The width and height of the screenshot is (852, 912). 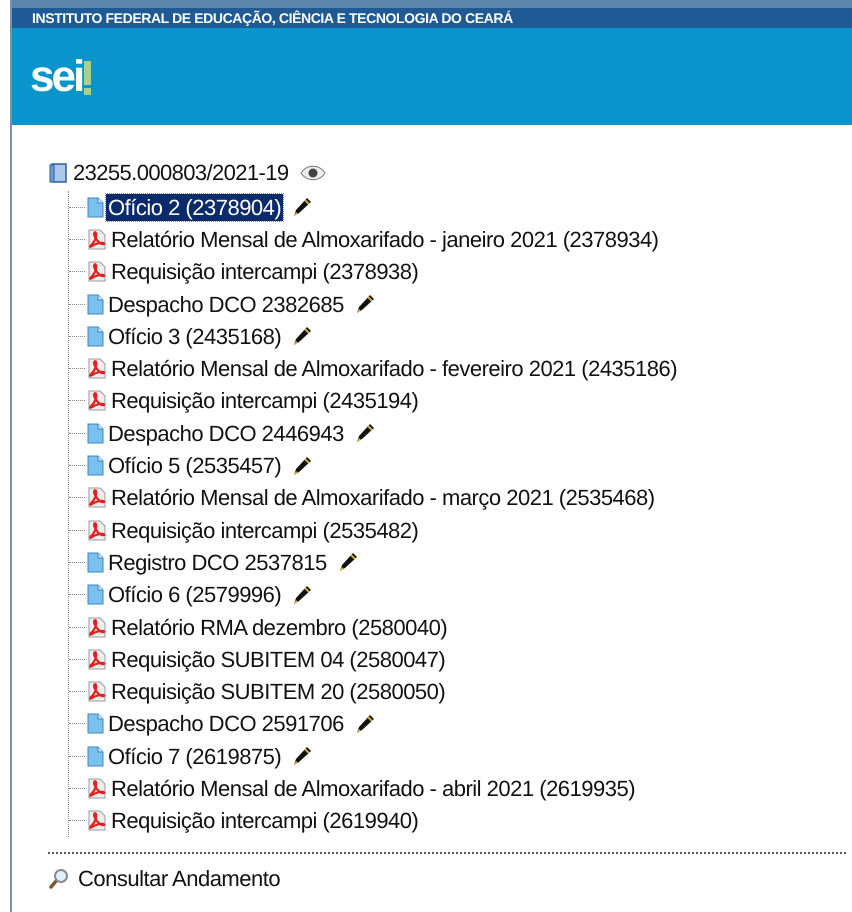 What do you see at coordinates (195, 336) in the screenshot?
I see `document-link: Ofício 3 (2435168)` at bounding box center [195, 336].